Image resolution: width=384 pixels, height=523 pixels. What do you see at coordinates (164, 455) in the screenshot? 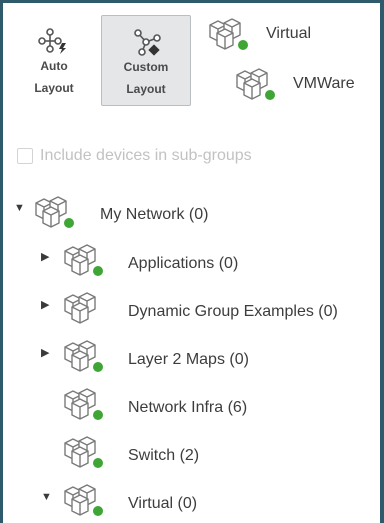
I see `tree-item-label: Switch (2)` at bounding box center [164, 455].